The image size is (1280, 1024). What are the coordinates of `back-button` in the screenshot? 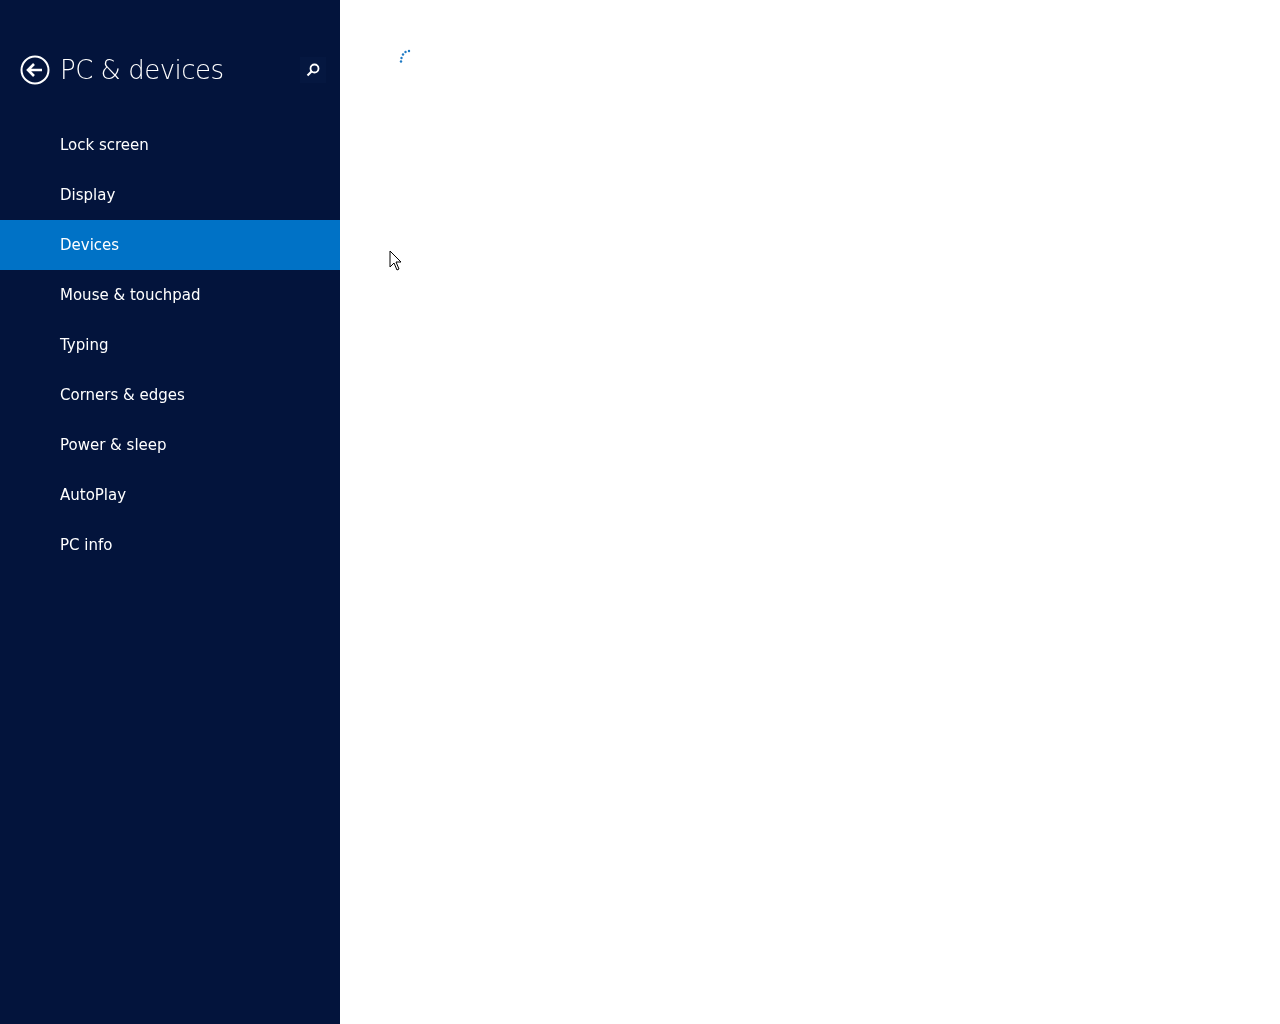 It's located at (35, 70).